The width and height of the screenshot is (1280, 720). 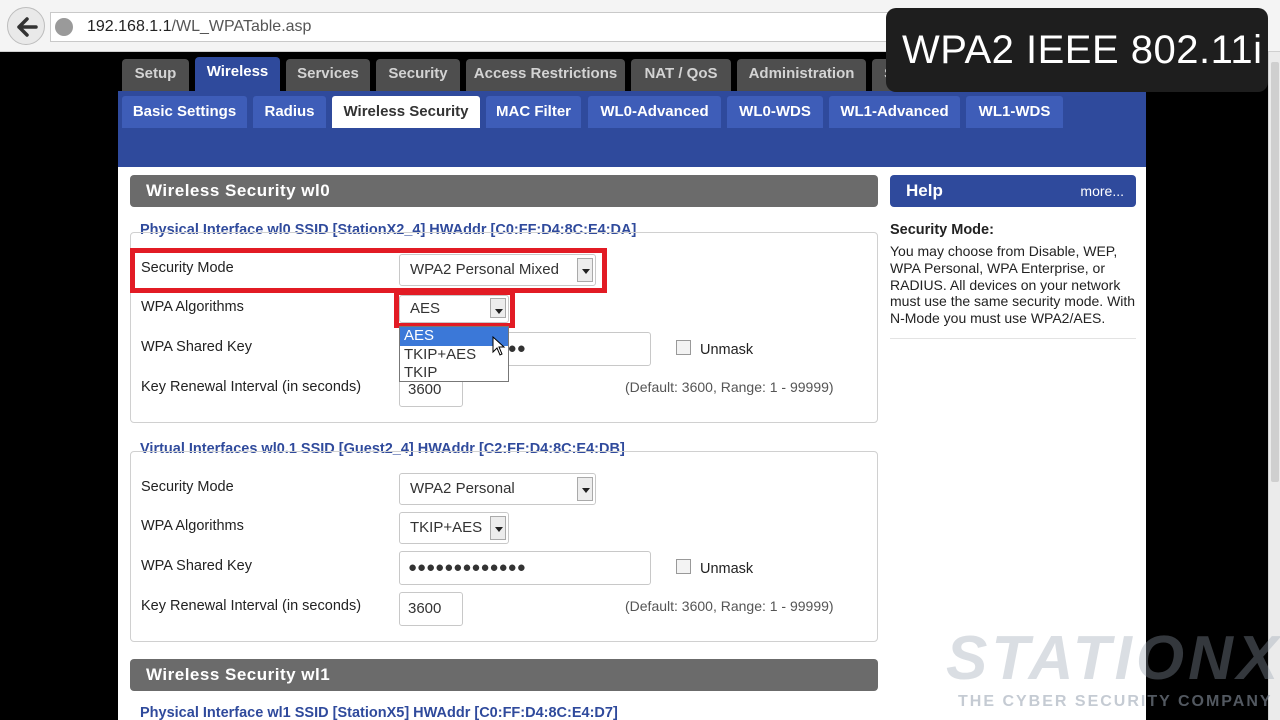 What do you see at coordinates (196, 566) in the screenshot?
I see `virtual-wpa-shared-key-label: WPA Shared Key` at bounding box center [196, 566].